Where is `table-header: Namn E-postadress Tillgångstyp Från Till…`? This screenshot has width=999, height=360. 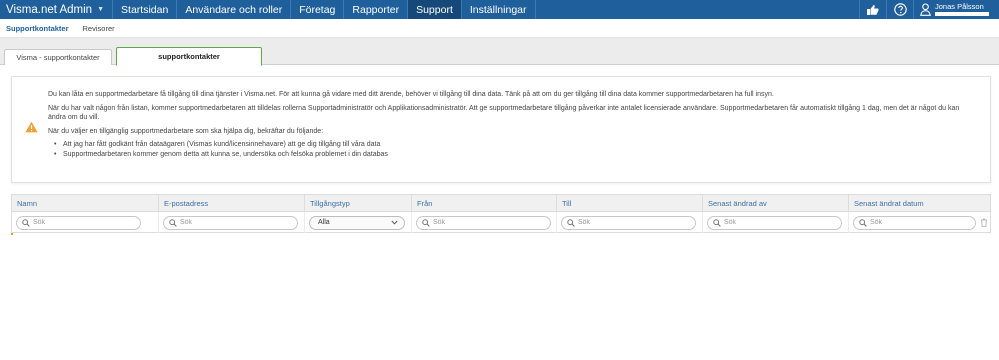
table-header: Namn E-postadress Tillgångstyp Från Till… is located at coordinates (501, 203).